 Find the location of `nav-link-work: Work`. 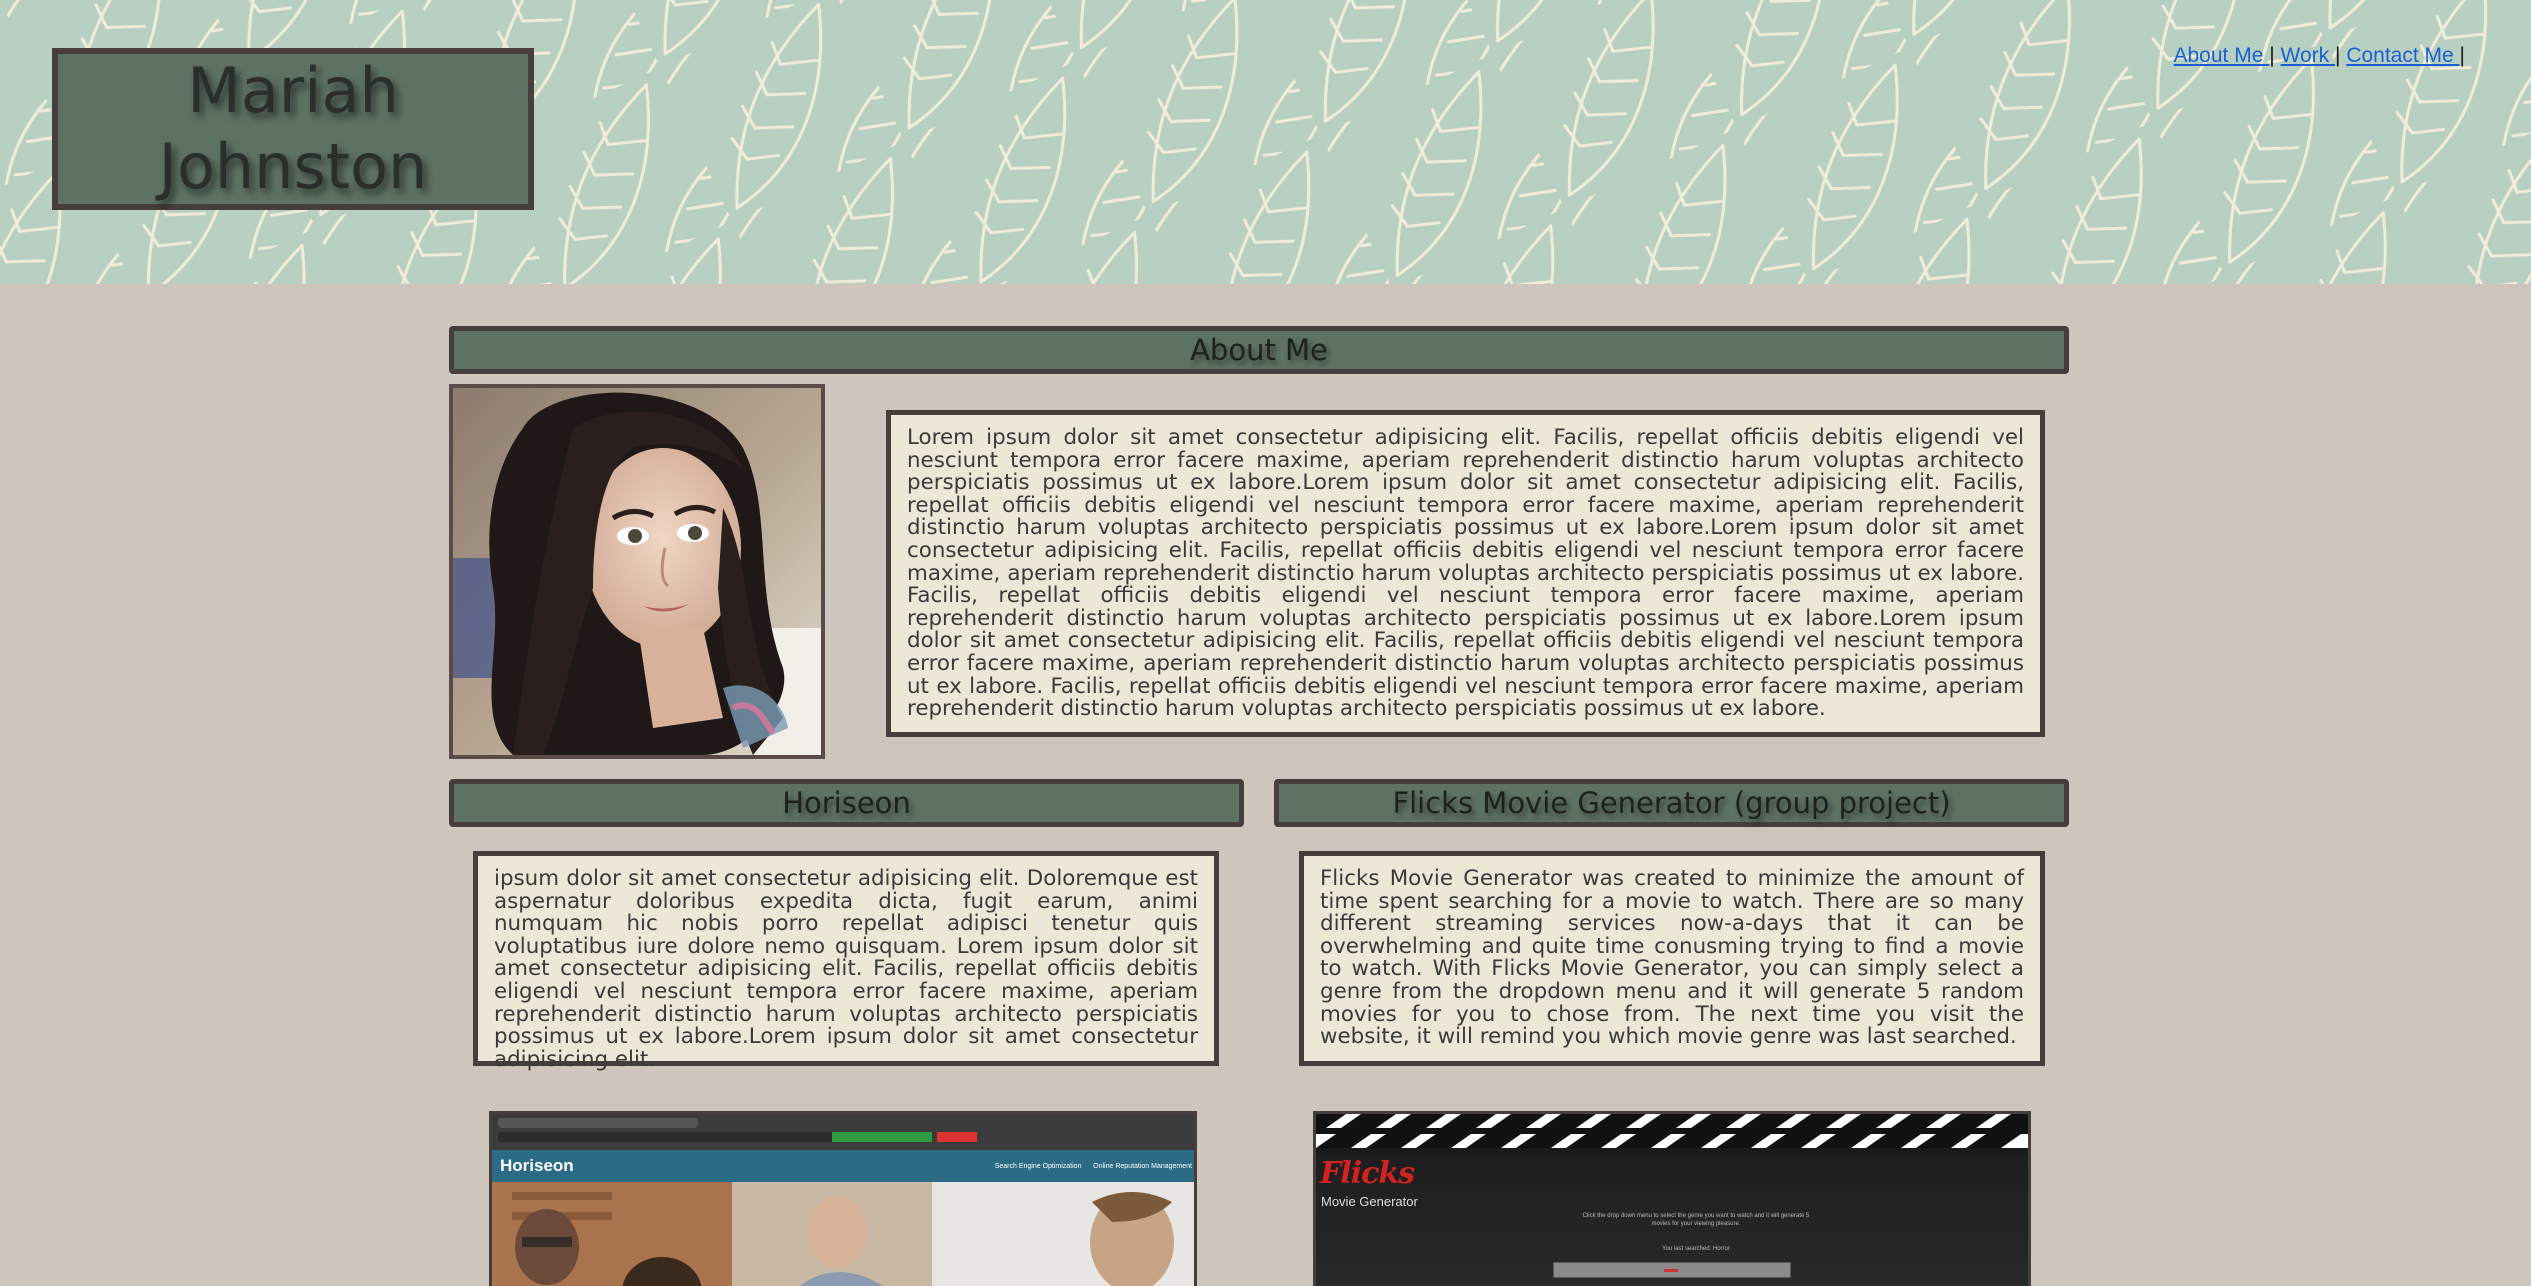

nav-link-work: Work is located at coordinates (2308, 55).